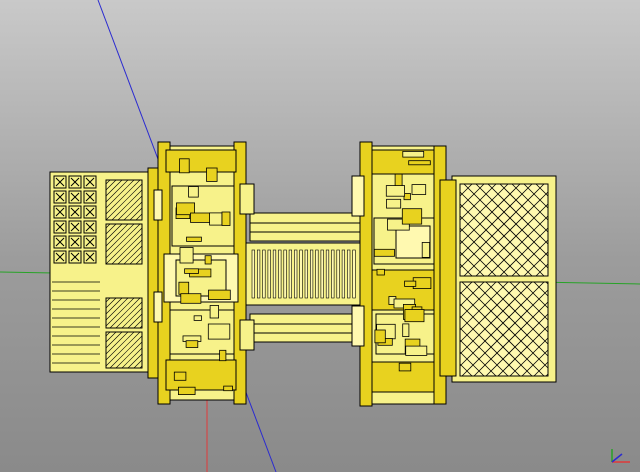 Image resolution: width=640 pixels, height=472 pixels. Describe the element at coordinates (304, 277) in the screenshot. I see `connecting-rods` at that location.